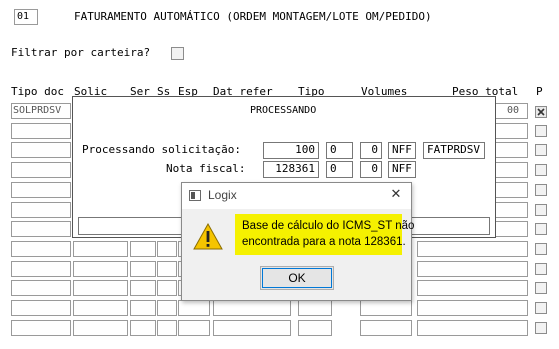 Image resolution: width=559 pixels, height=349 pixels. What do you see at coordinates (454, 150) in the screenshot?
I see `solicitacao-code-field: FATPRDSV` at bounding box center [454, 150].